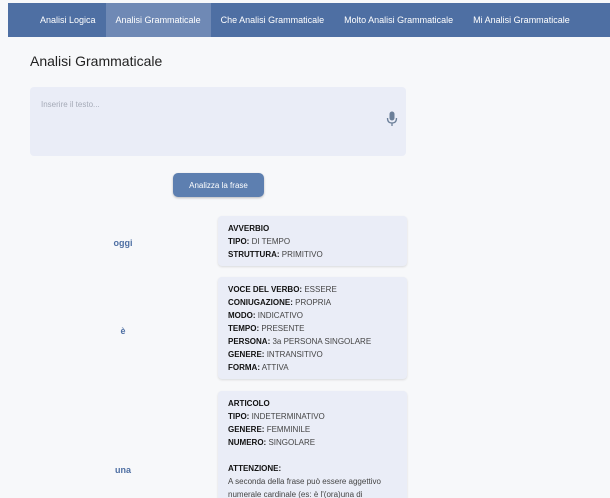 This screenshot has height=498, width=610. What do you see at coordinates (265, 289) in the screenshot?
I see `field-key: VOCE DEL VERBO:` at bounding box center [265, 289].